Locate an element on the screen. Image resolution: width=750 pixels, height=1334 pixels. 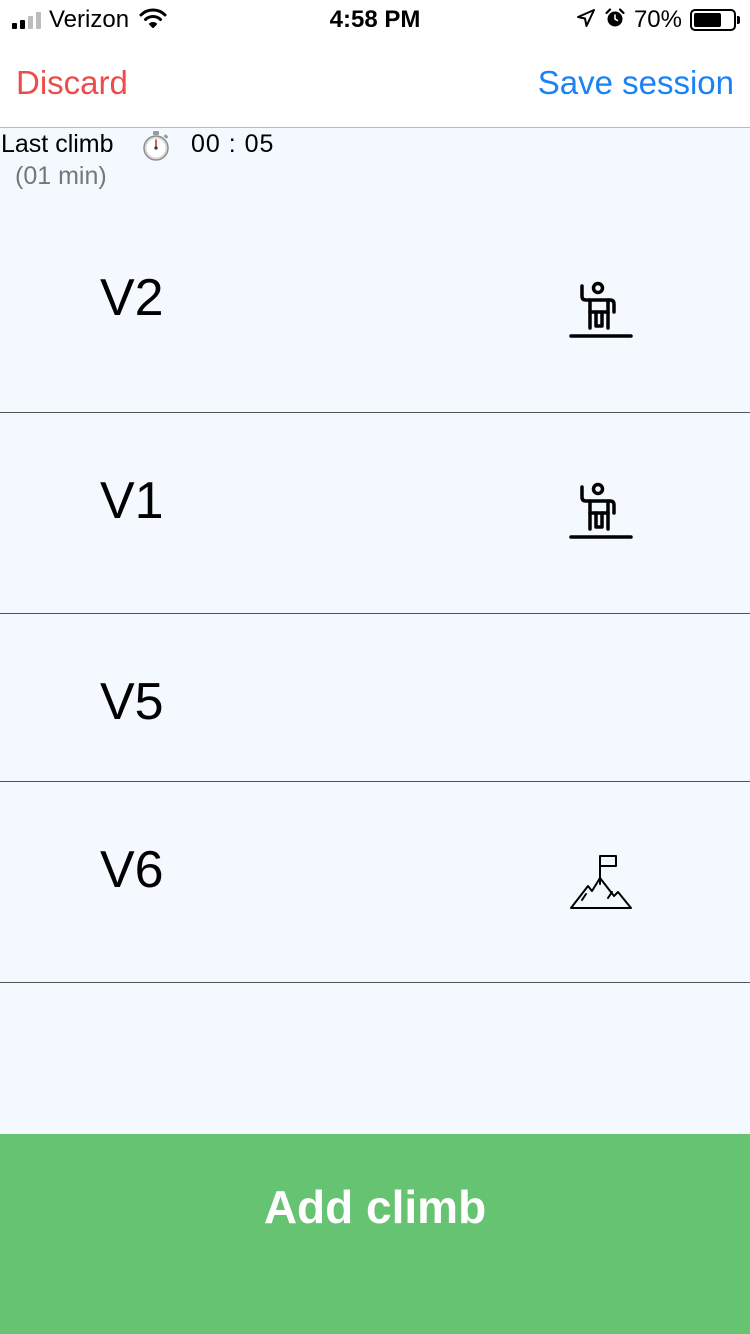
climb-grade: V1 is located at coordinates (132, 501).